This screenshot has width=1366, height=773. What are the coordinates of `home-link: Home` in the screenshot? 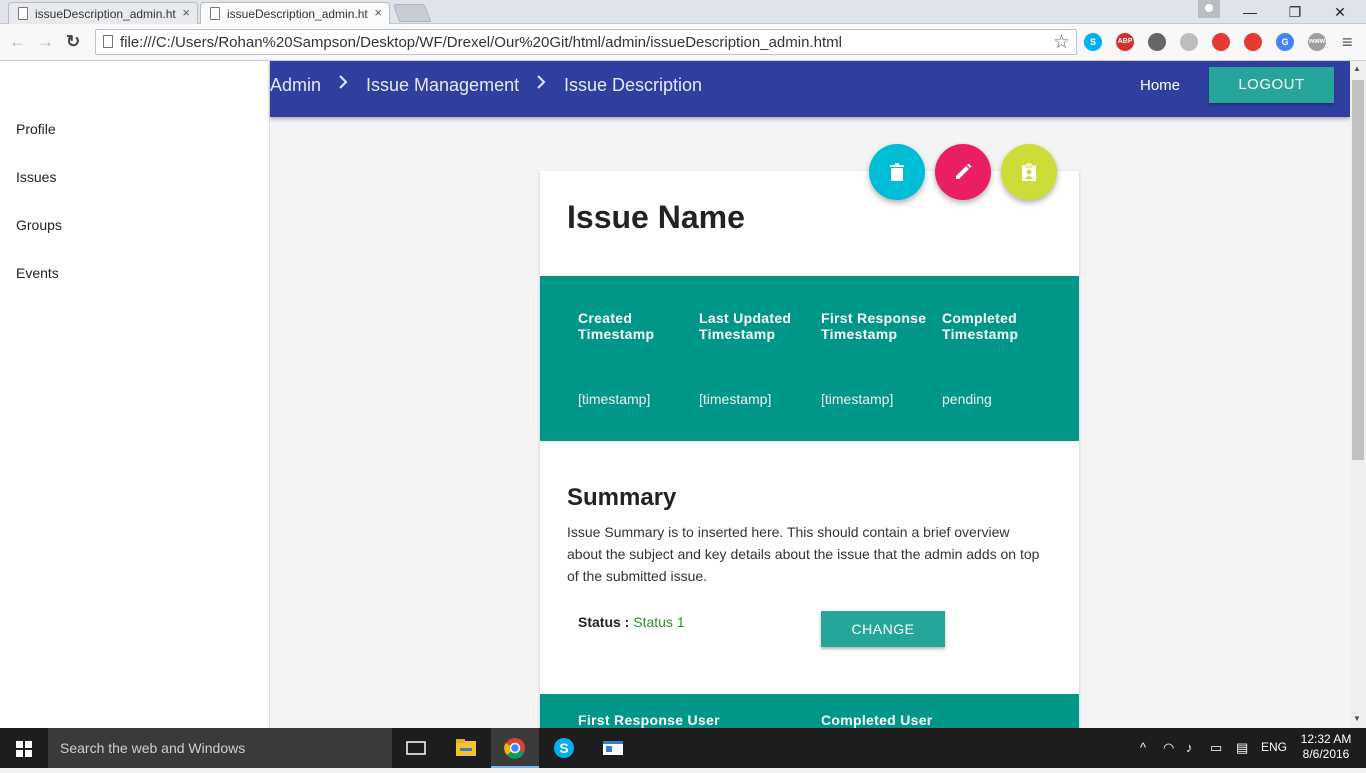 It's located at (1160, 85).